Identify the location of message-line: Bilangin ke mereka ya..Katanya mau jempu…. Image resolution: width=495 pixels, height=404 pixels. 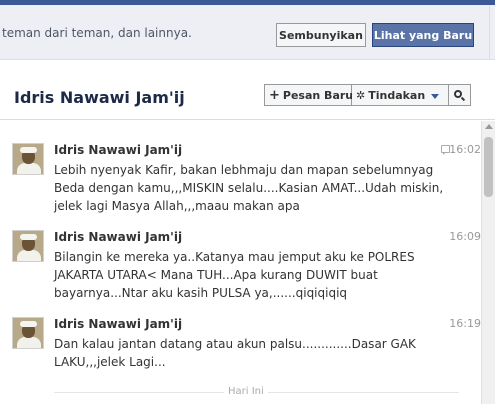
(234, 257).